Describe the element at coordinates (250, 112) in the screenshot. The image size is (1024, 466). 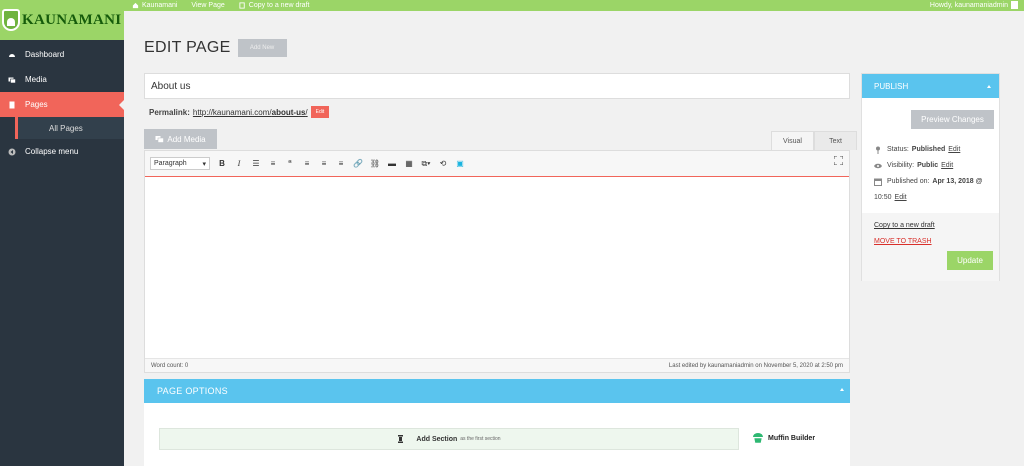
I see `permalink-url: http://kaunamani.com/about-us/` at that location.